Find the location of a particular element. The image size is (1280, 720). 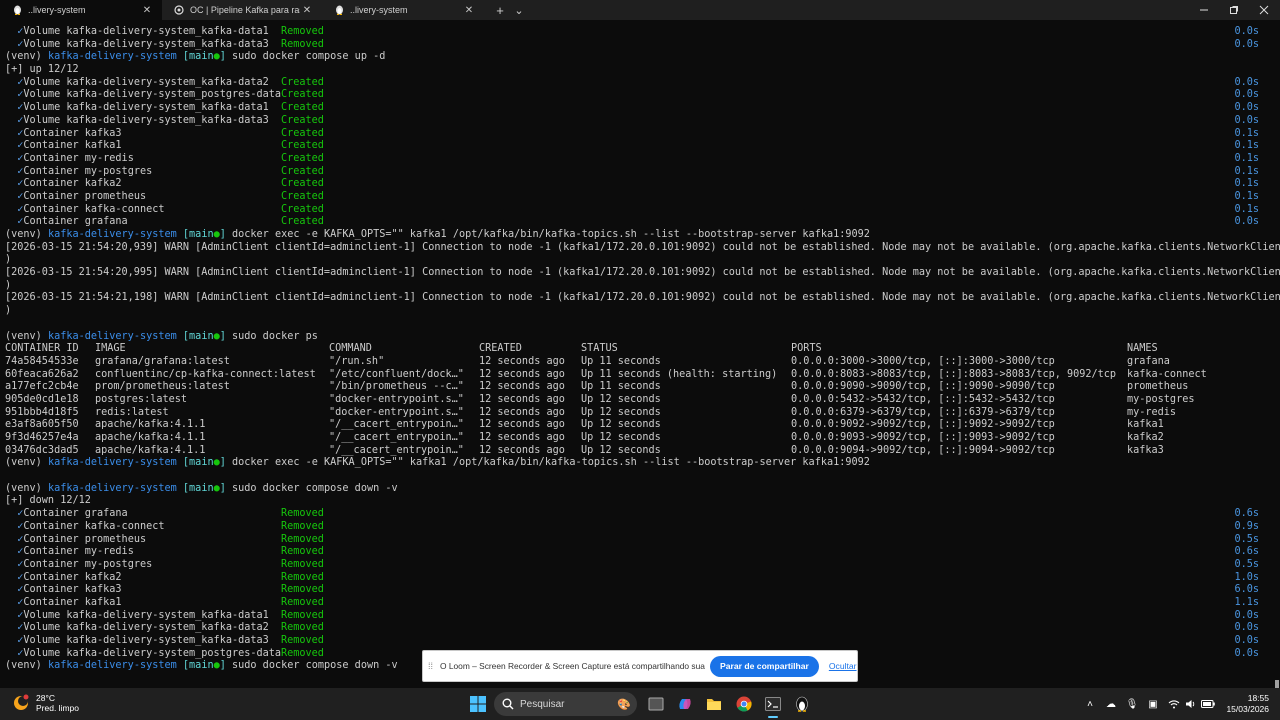

tux-app-button is located at coordinates (802, 704).